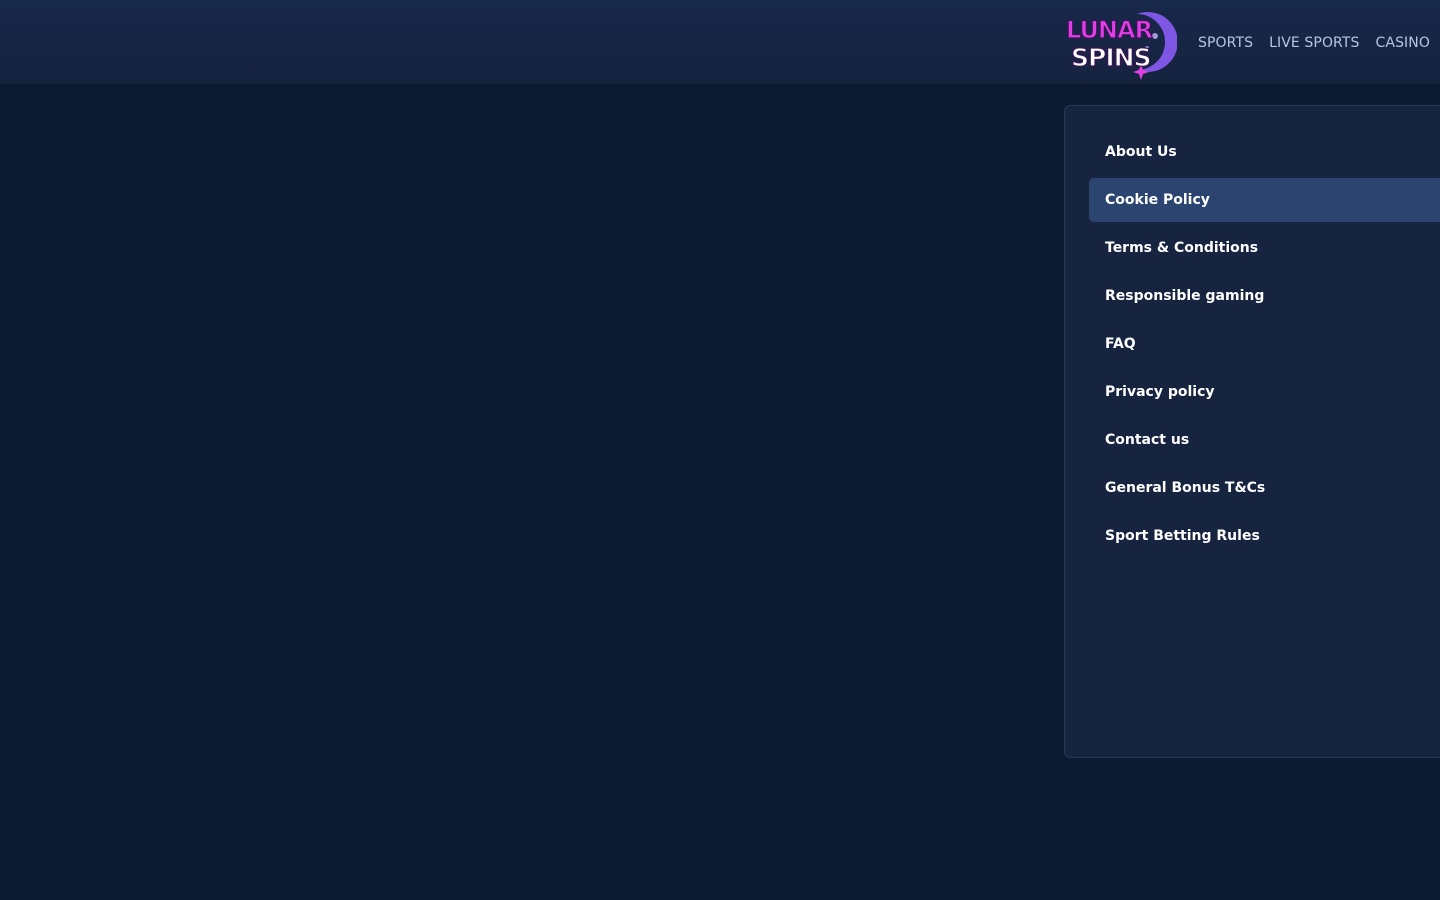 This screenshot has height=900, width=1440. I want to click on lunar-spins-logo: LUNAR SPINS, so click(1120, 43).